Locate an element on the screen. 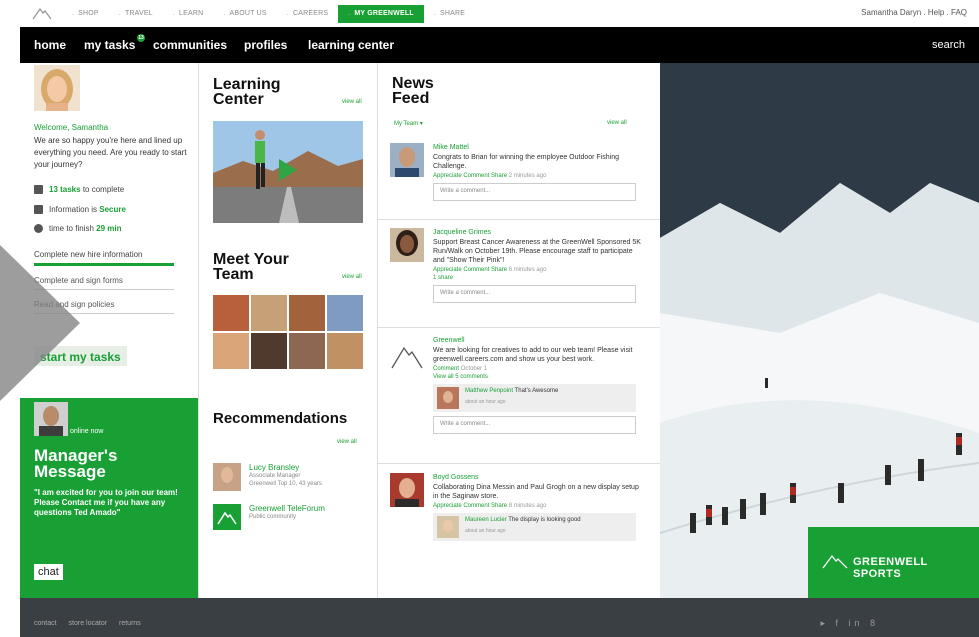 The image size is (979, 637). nav-home: home is located at coordinates (50, 45).